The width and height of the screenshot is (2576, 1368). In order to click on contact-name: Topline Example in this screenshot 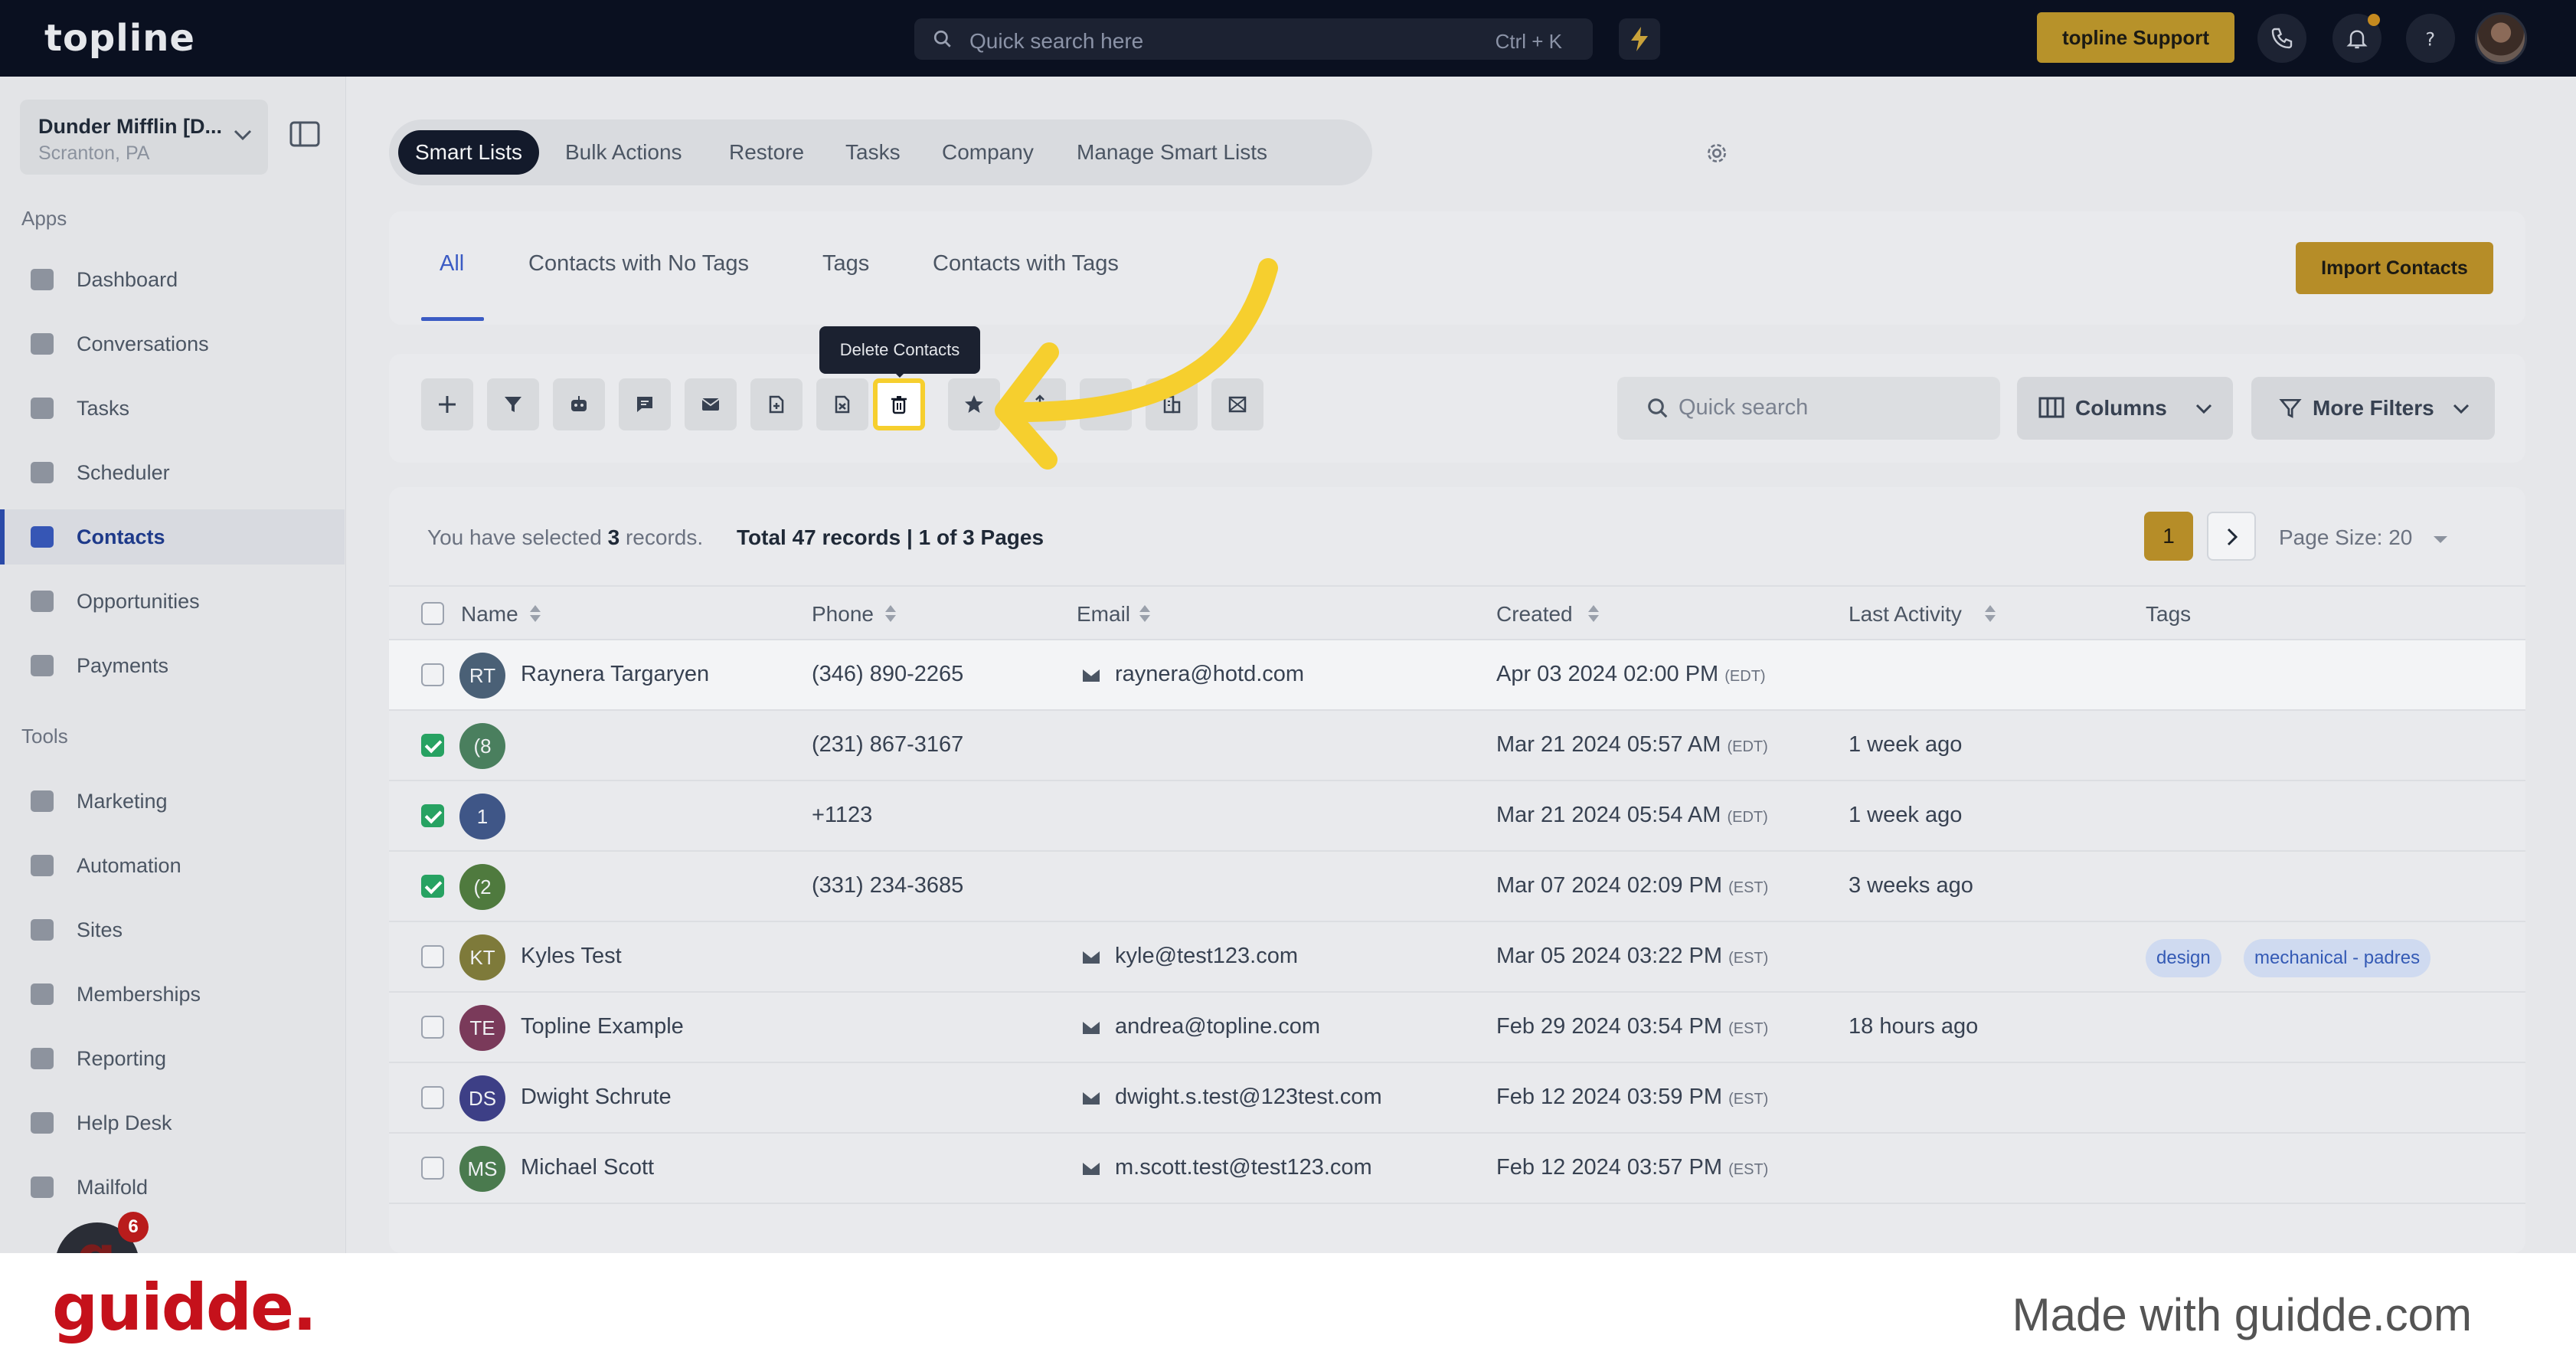, I will do `click(602, 1026)`.